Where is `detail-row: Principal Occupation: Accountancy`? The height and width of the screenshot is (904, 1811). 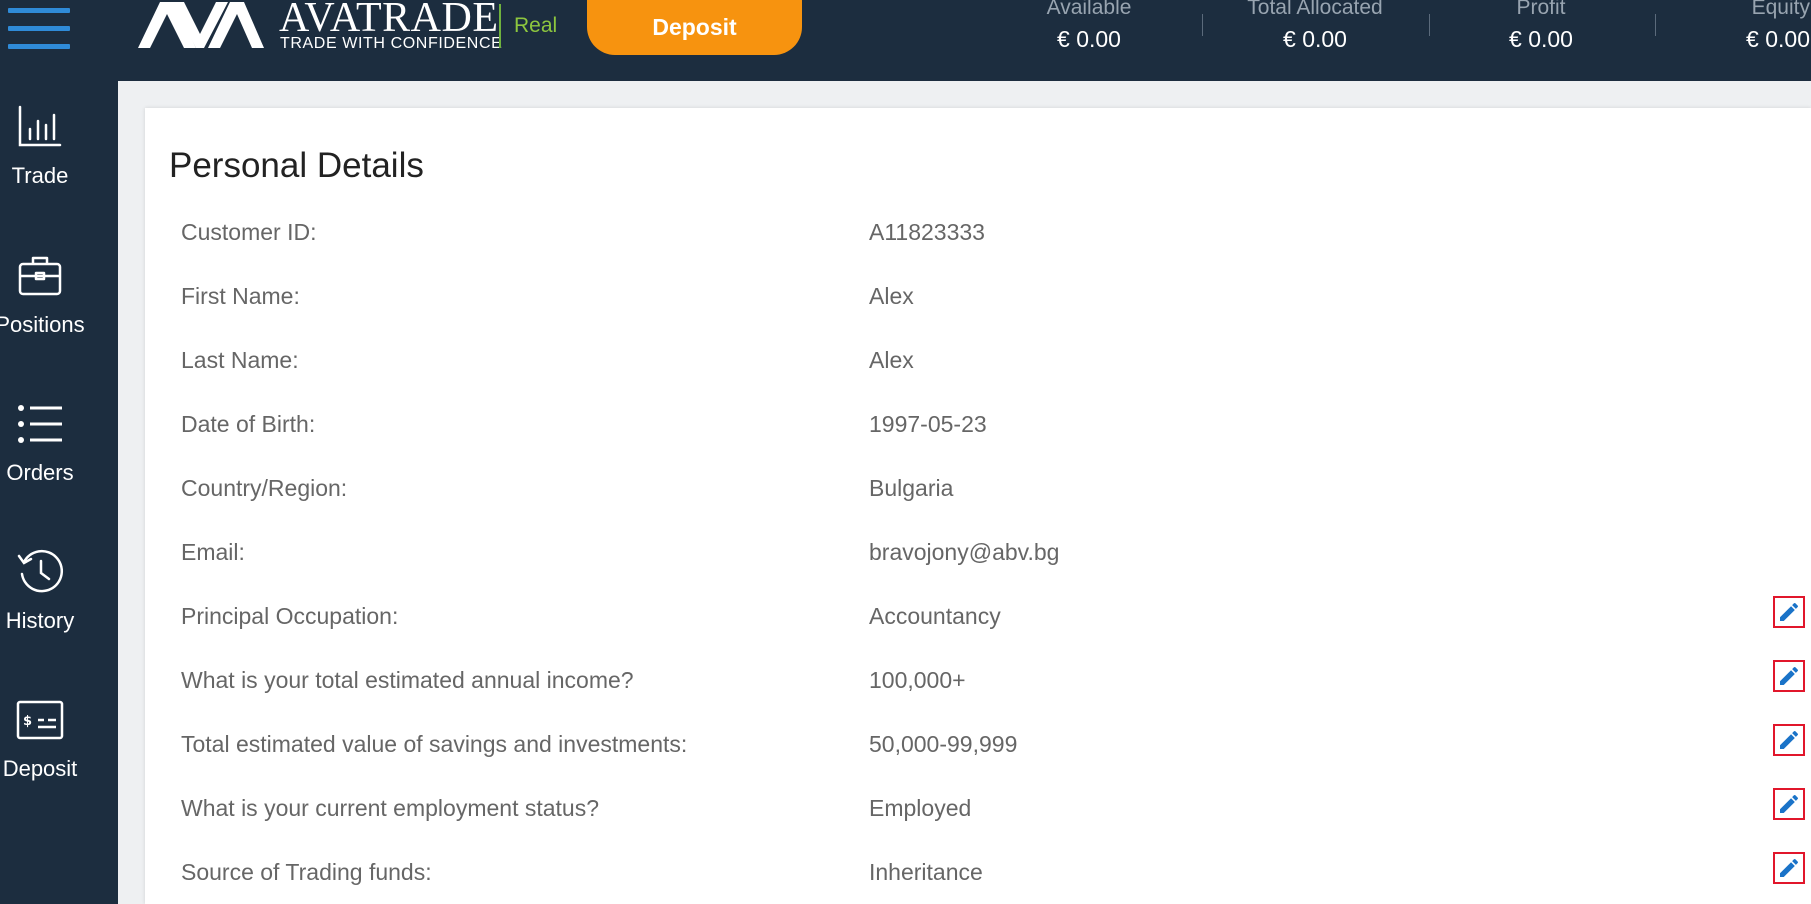
detail-row: Principal Occupation: Accountancy is located at coordinates (978, 618).